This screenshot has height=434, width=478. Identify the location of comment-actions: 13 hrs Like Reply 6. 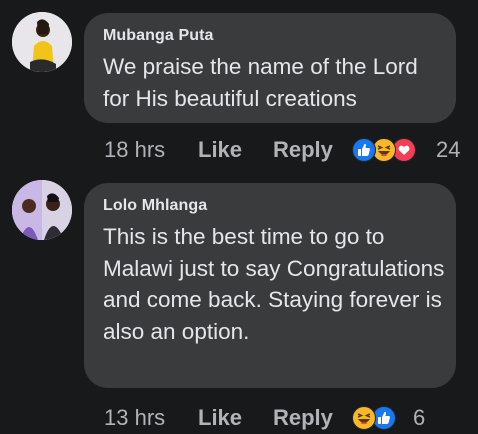
(239, 418).